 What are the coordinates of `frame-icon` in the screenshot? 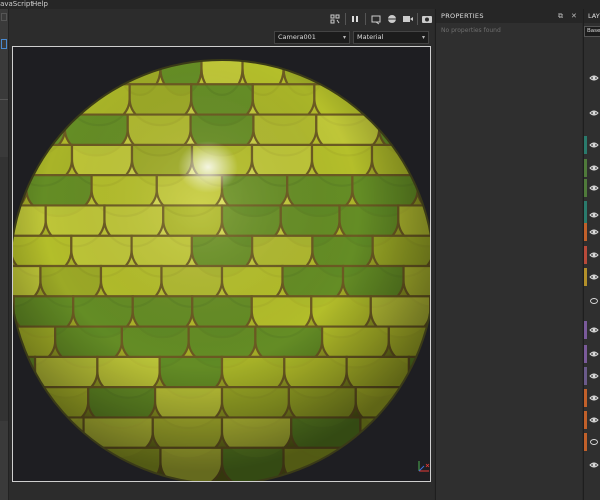 It's located at (376, 19).